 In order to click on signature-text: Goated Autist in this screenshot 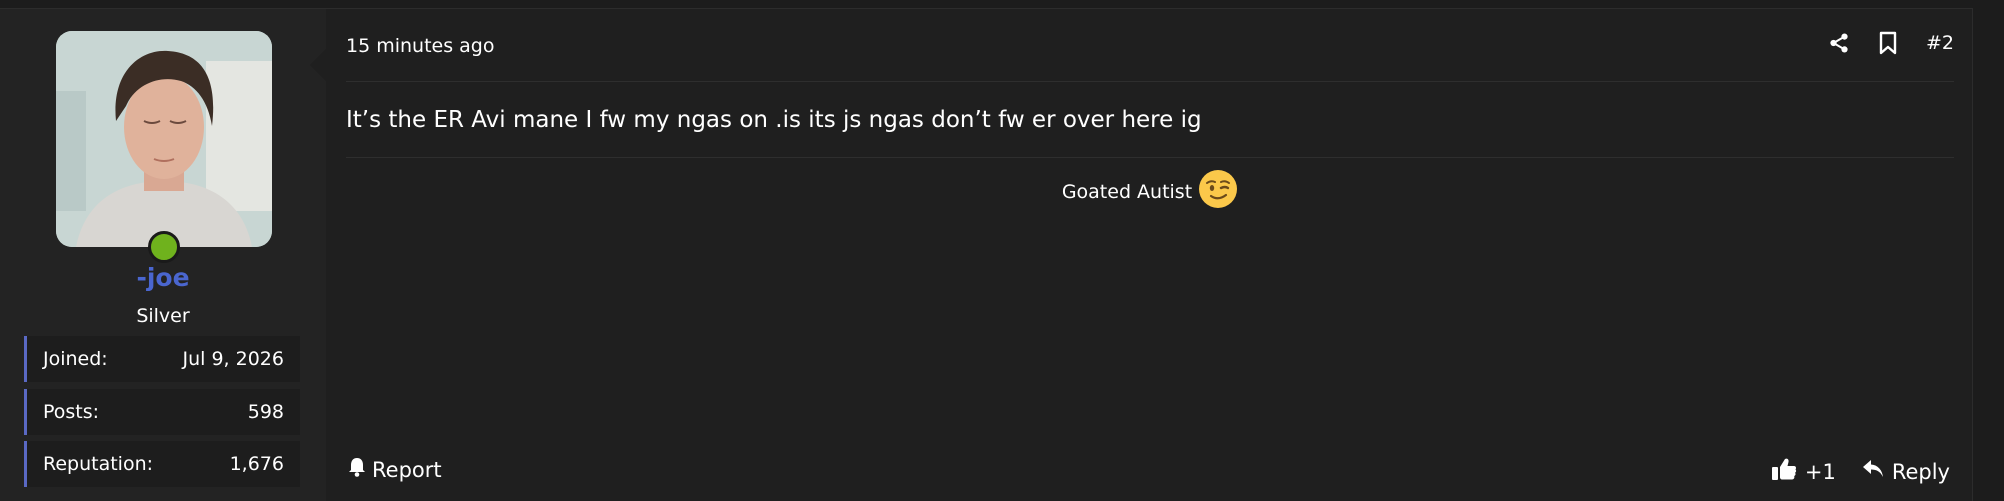, I will do `click(1127, 191)`.